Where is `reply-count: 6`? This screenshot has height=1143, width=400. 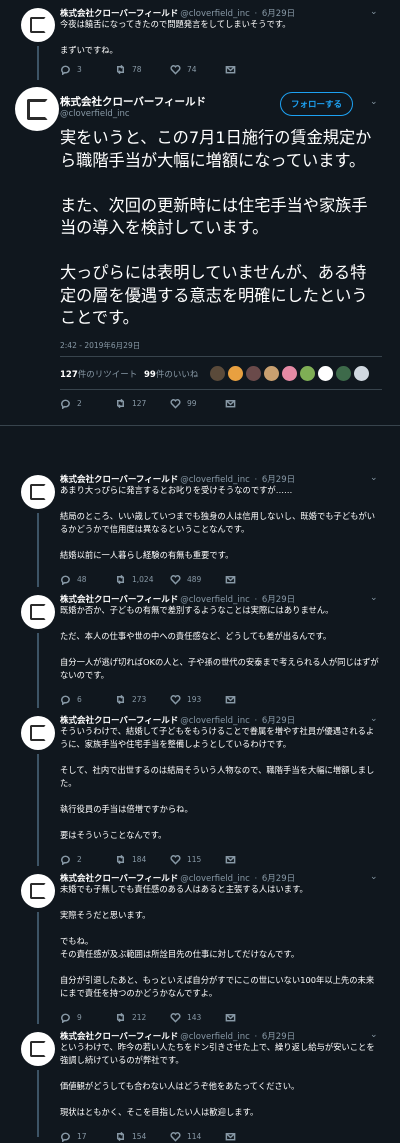
reply-count: 6 is located at coordinates (79, 699).